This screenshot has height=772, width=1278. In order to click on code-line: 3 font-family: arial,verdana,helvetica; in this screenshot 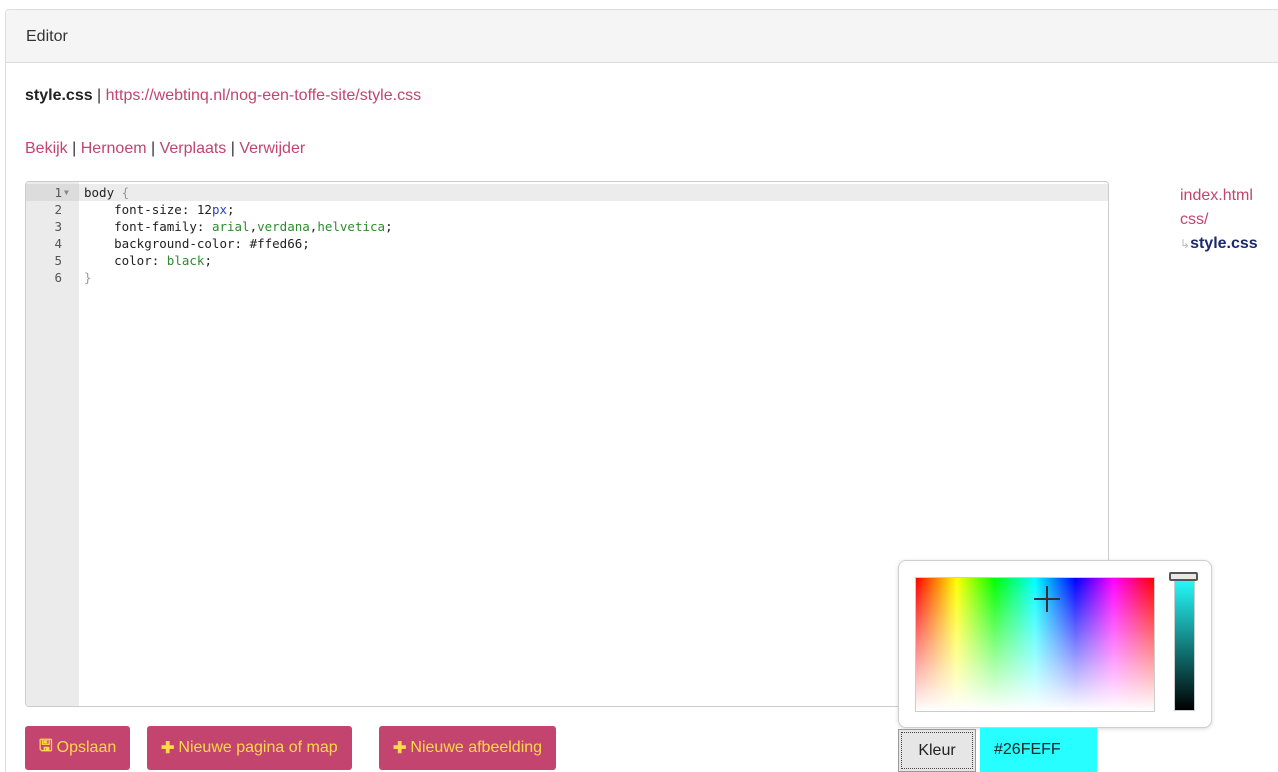, I will do `click(567, 226)`.